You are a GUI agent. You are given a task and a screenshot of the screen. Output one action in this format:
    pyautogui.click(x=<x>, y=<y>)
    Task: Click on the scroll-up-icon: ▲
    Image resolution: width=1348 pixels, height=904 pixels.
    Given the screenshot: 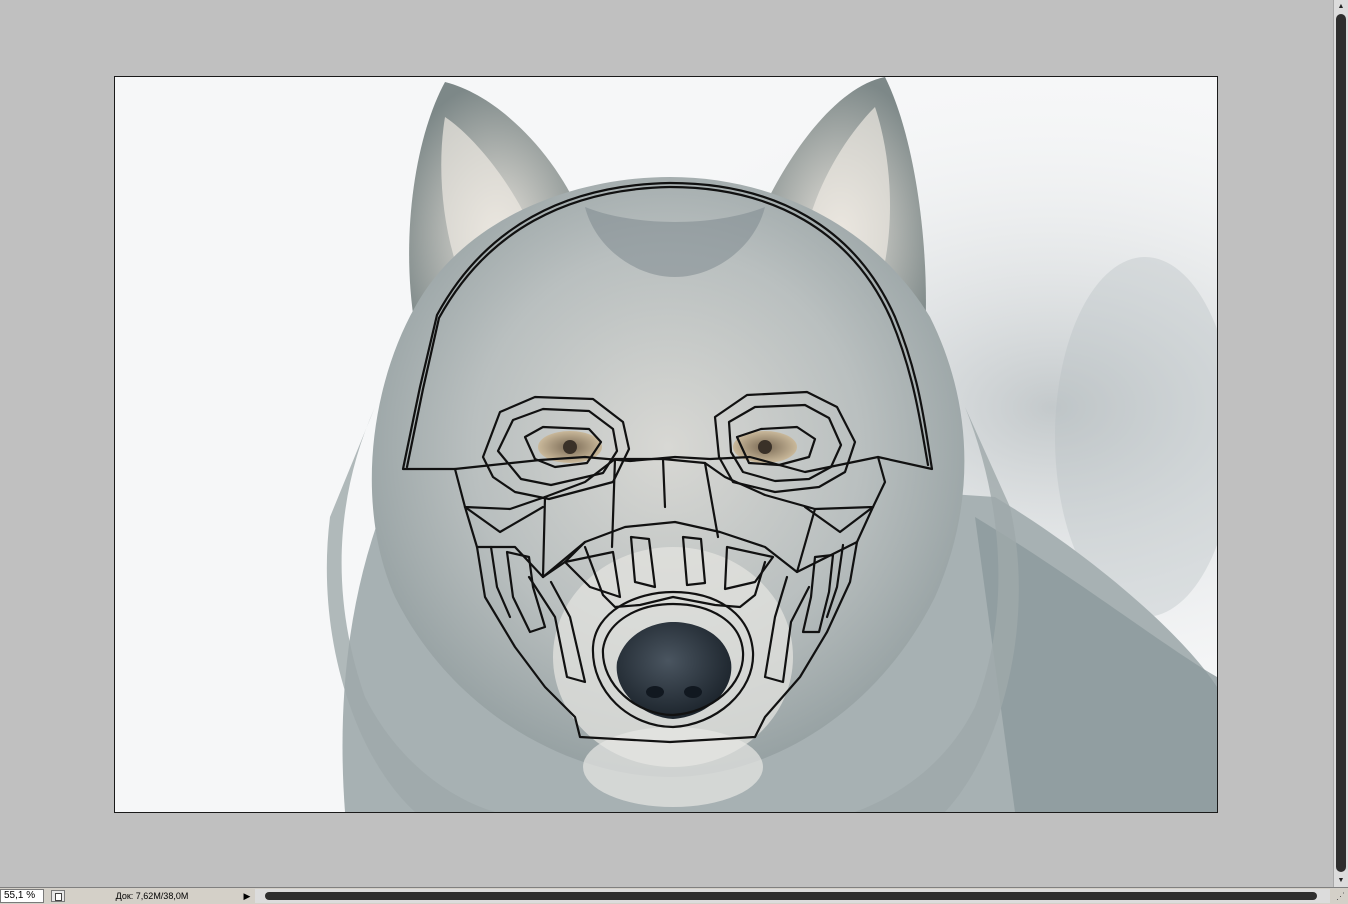 What is the action you would take?
    pyautogui.click(x=1341, y=6)
    